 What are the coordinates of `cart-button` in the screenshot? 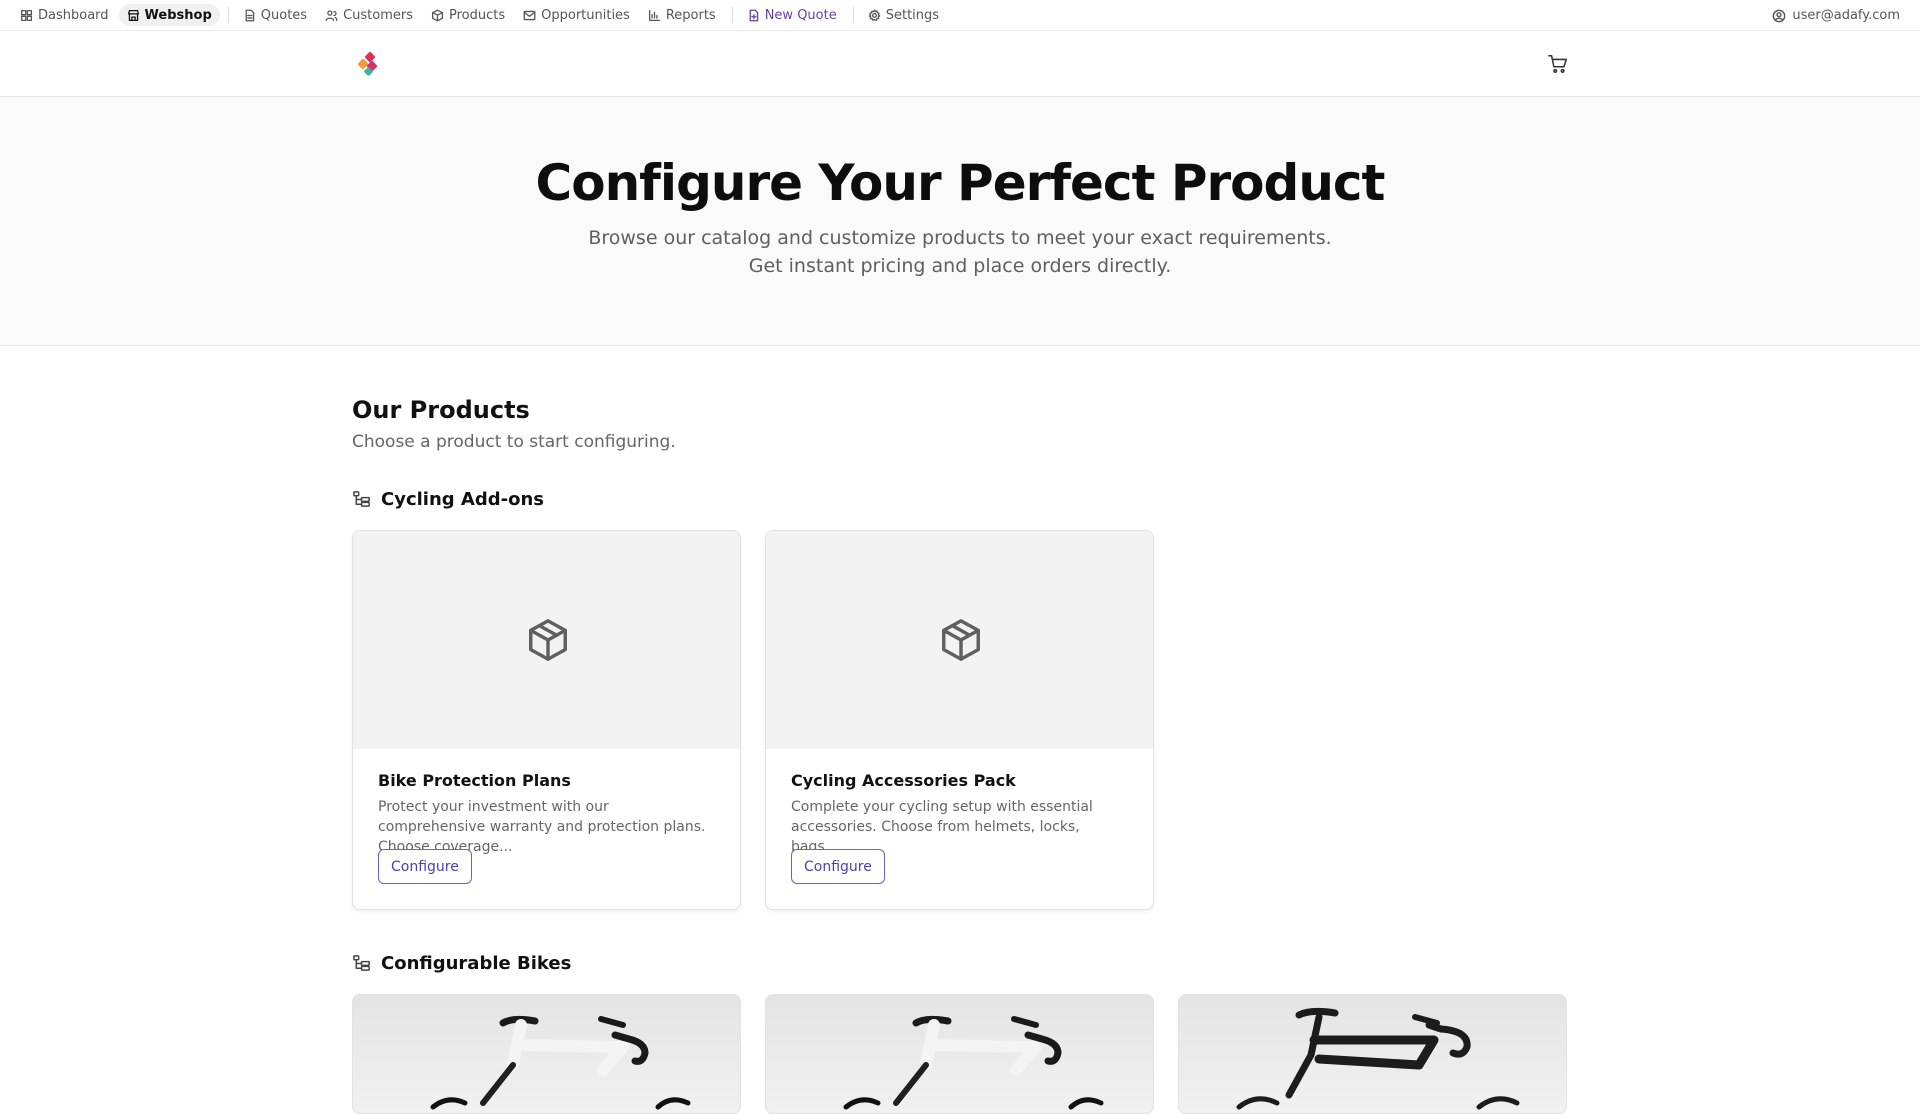 It's located at (1558, 64).